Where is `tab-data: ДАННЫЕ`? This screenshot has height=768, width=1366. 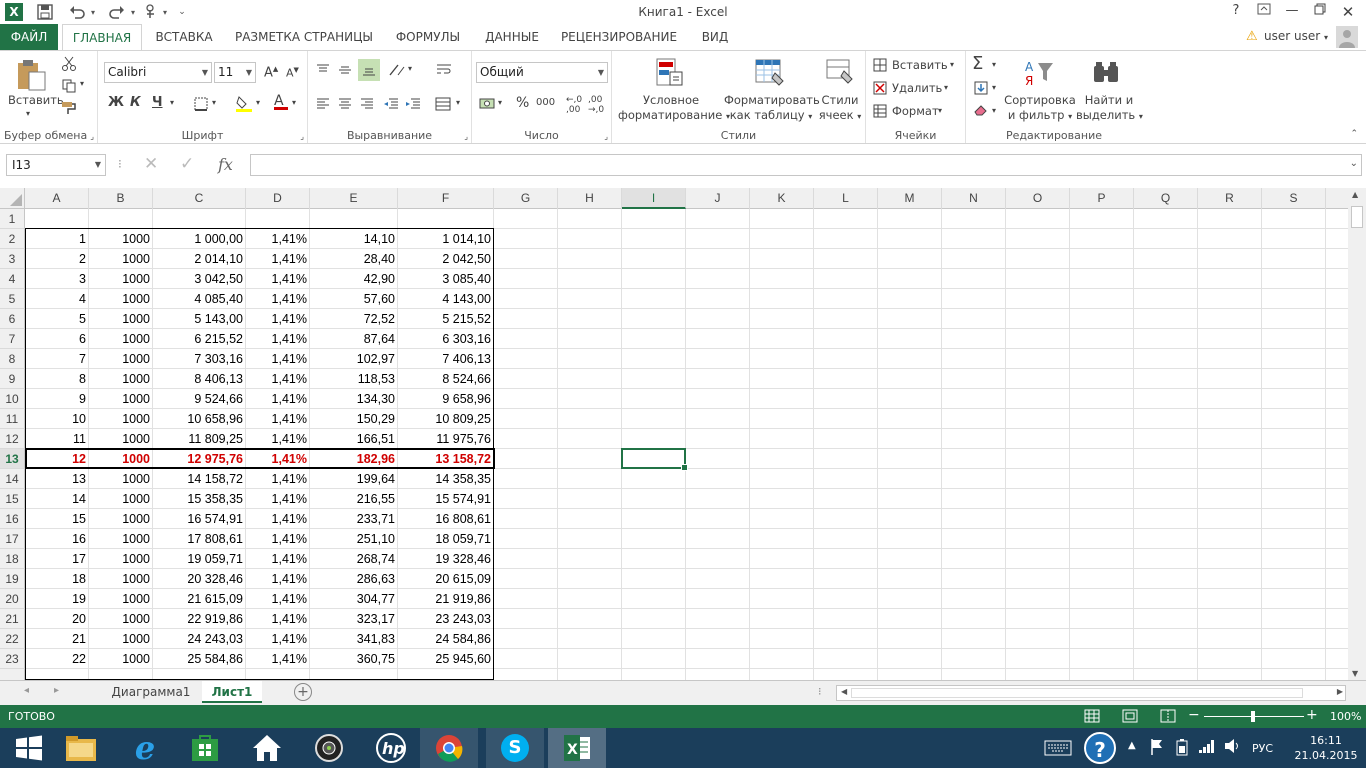 tab-data: ДАННЫЕ is located at coordinates (512, 37).